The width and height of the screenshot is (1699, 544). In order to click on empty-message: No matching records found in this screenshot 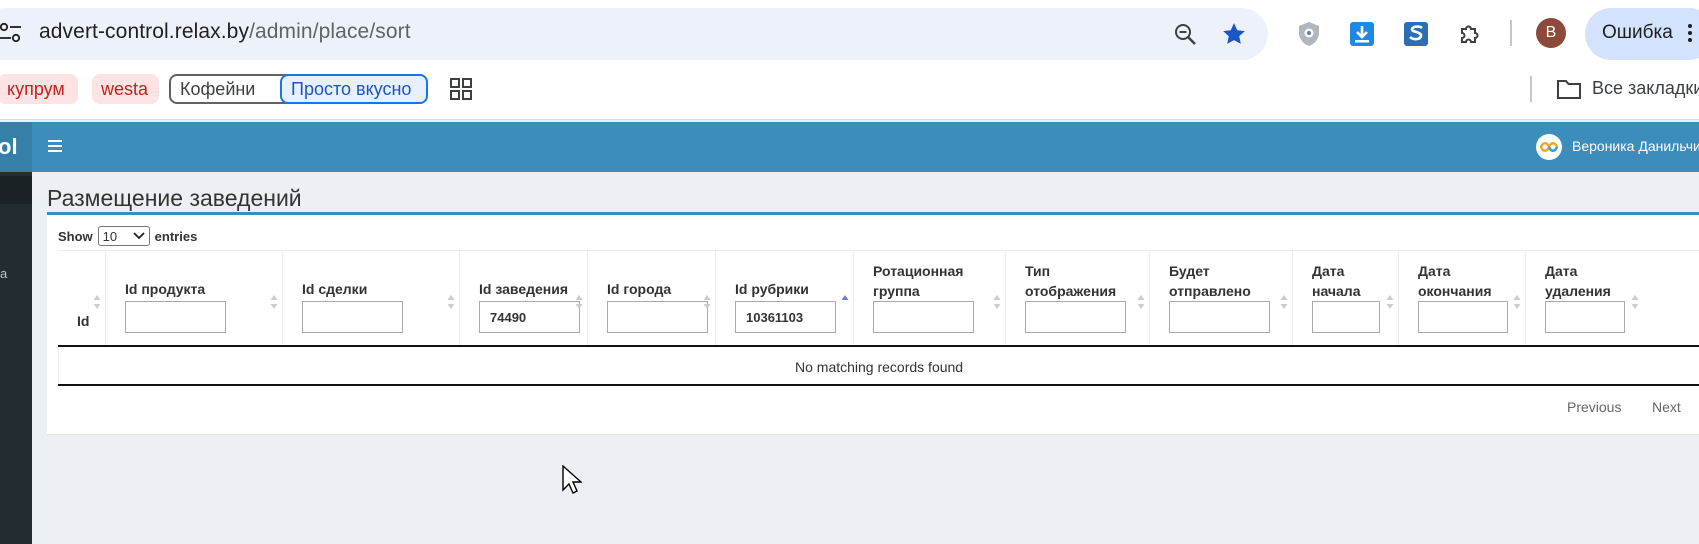, I will do `click(879, 367)`.